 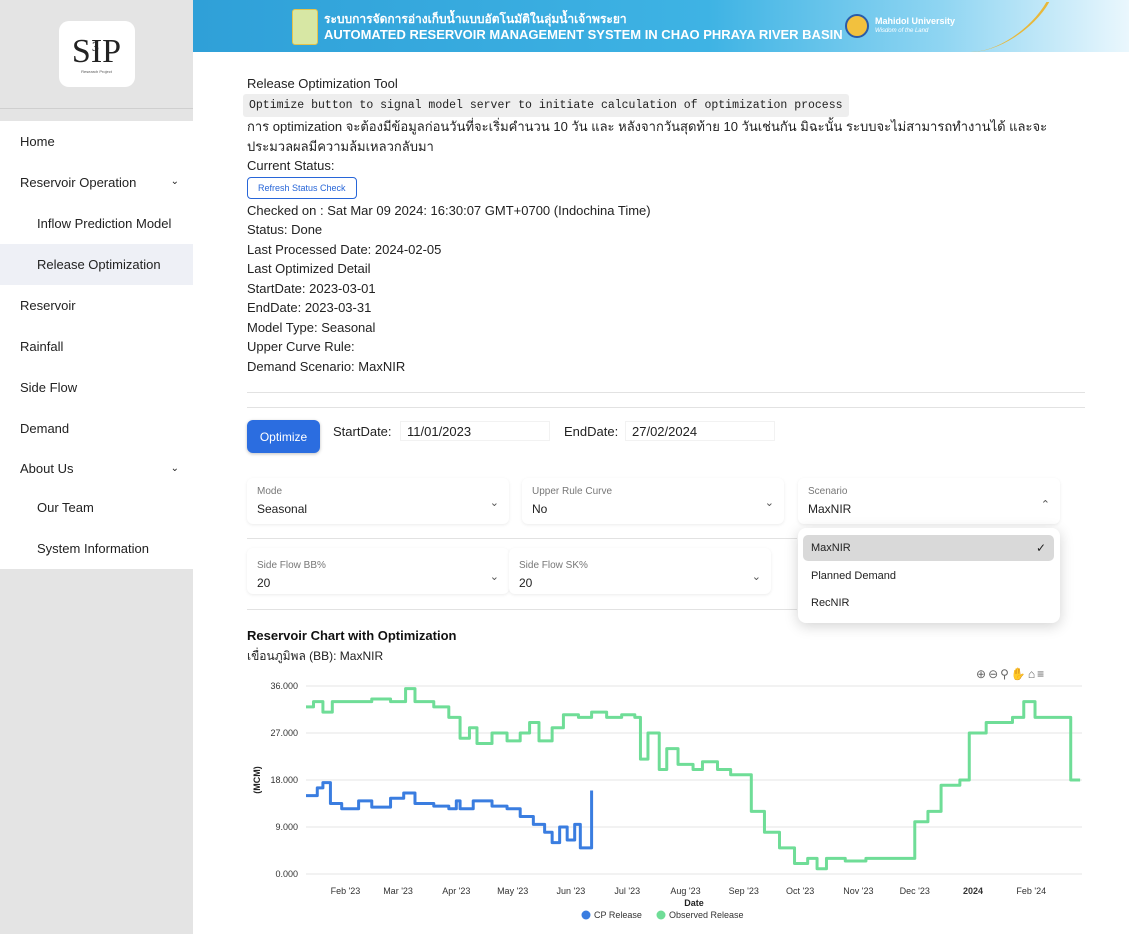 What do you see at coordinates (831, 548) in the screenshot?
I see `option-label: MaxNIR` at bounding box center [831, 548].